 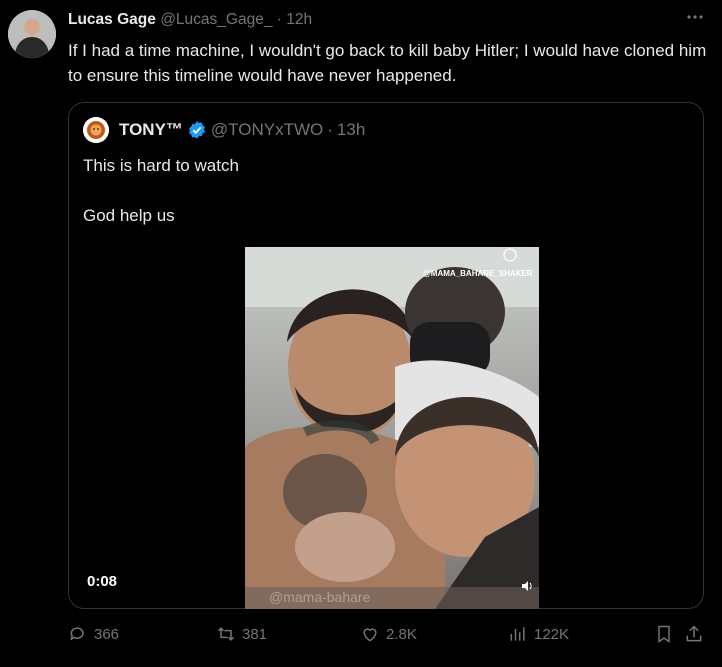 I want to click on share-icon, so click(x=694, y=633).